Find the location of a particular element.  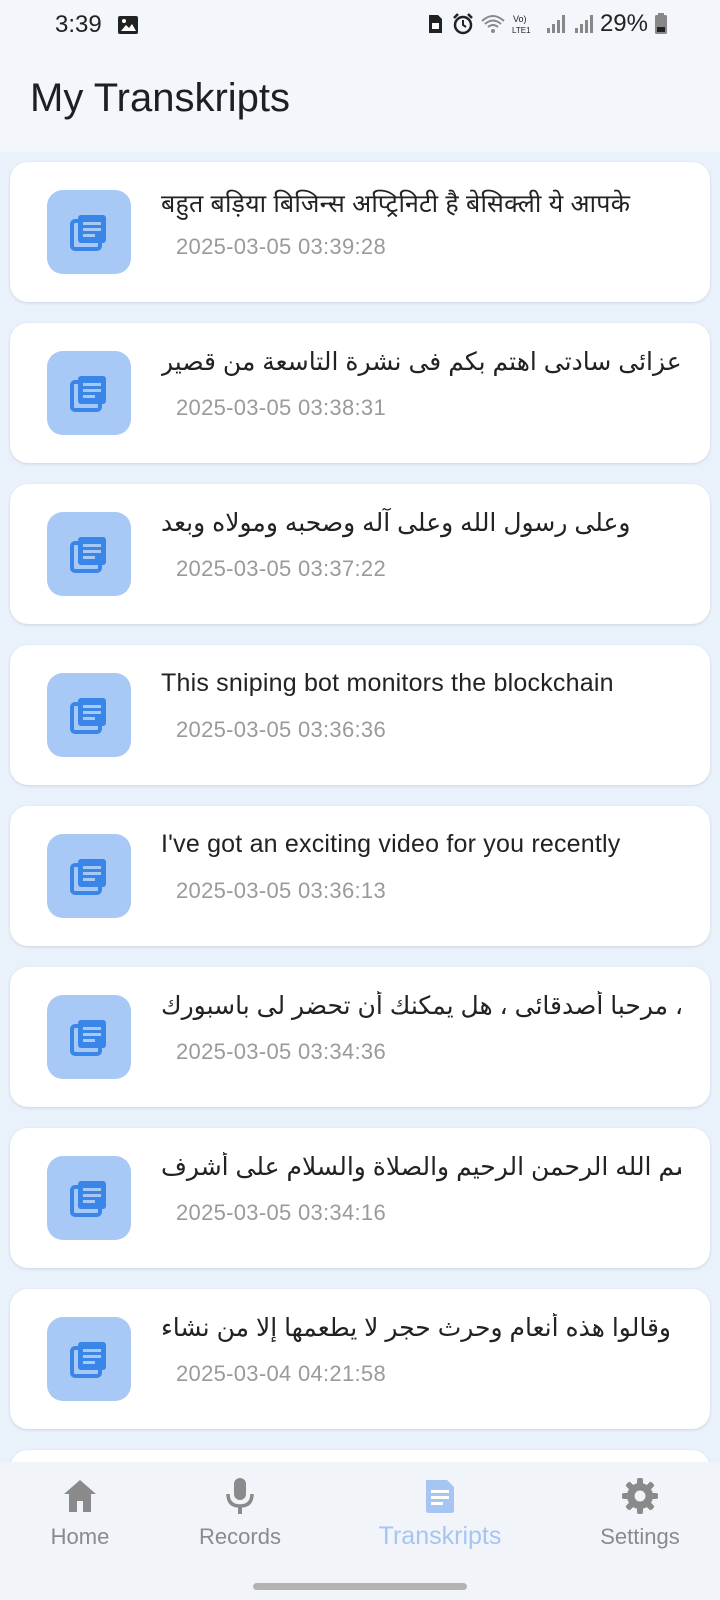

transcript-card-partial is located at coordinates (360, 1456).